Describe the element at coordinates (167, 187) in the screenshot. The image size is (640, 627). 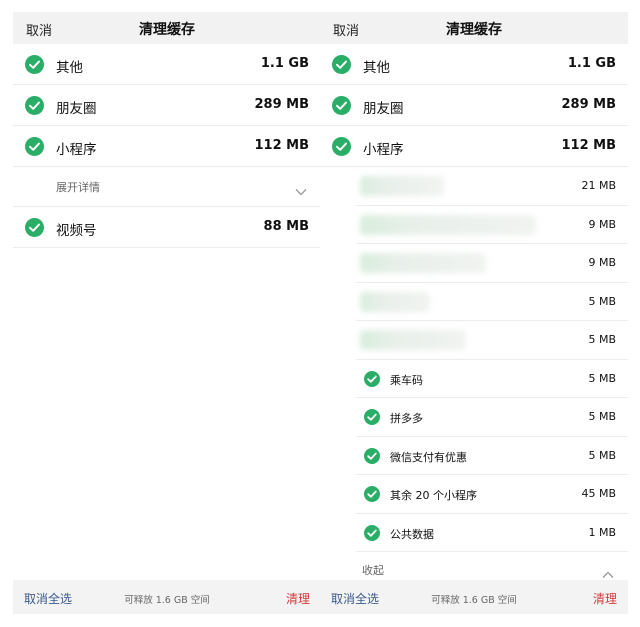
I see `expand-details-toggle: 展开详情` at that location.